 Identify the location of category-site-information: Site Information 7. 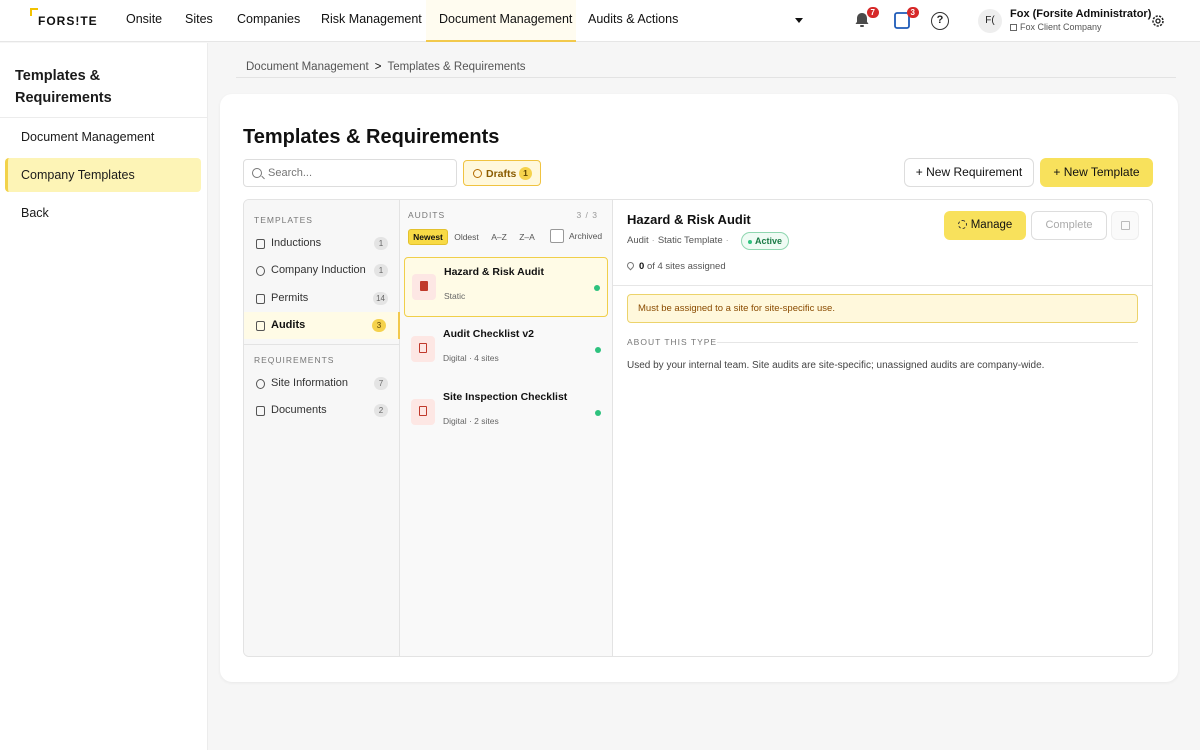
(322, 383).